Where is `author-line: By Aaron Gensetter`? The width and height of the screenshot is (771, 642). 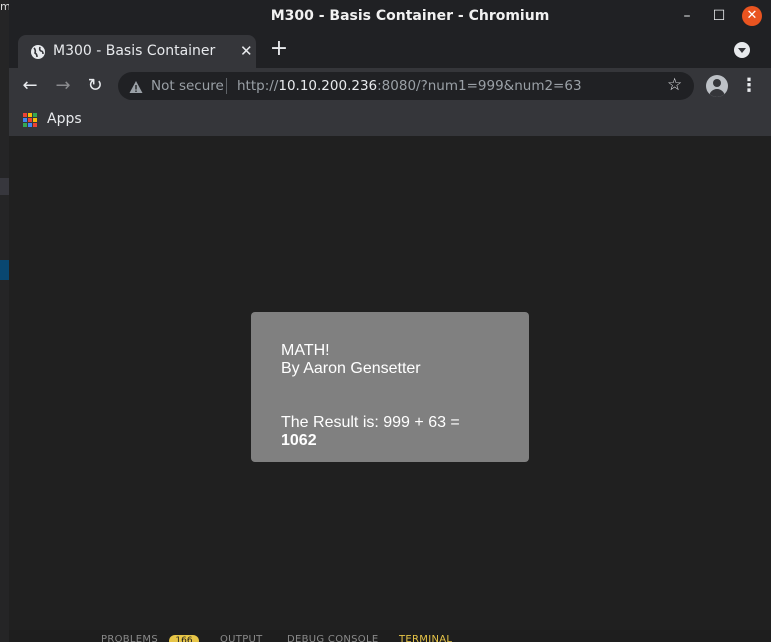
author-line: By Aaron Gensetter is located at coordinates (351, 368).